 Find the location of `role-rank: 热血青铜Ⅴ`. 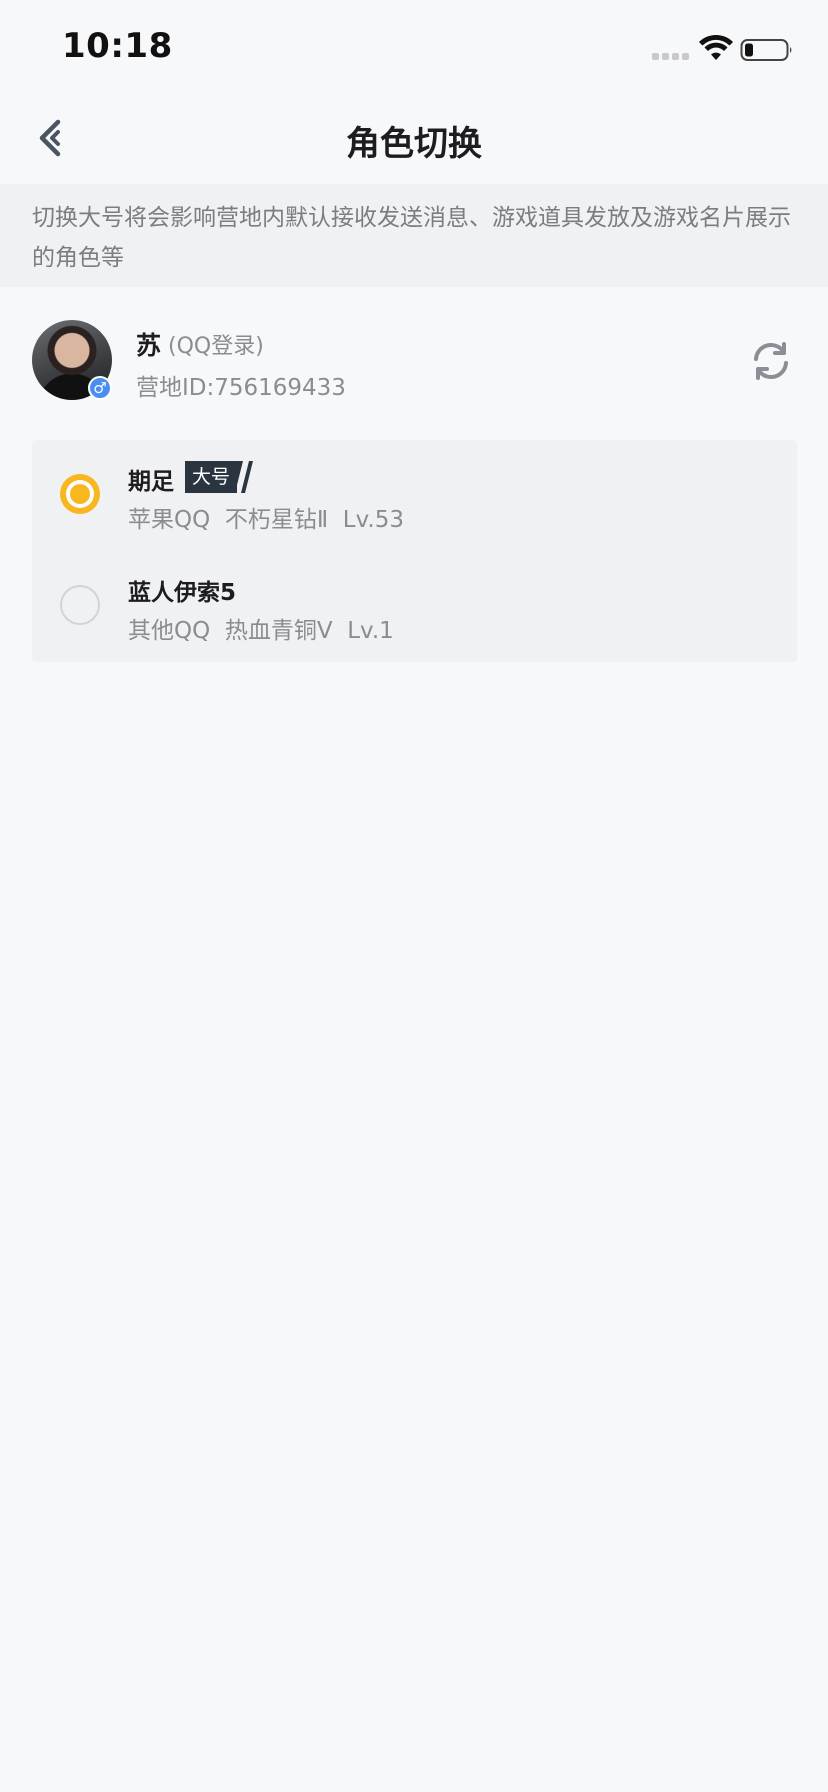

role-rank: 热血青铜Ⅴ is located at coordinates (278, 631).